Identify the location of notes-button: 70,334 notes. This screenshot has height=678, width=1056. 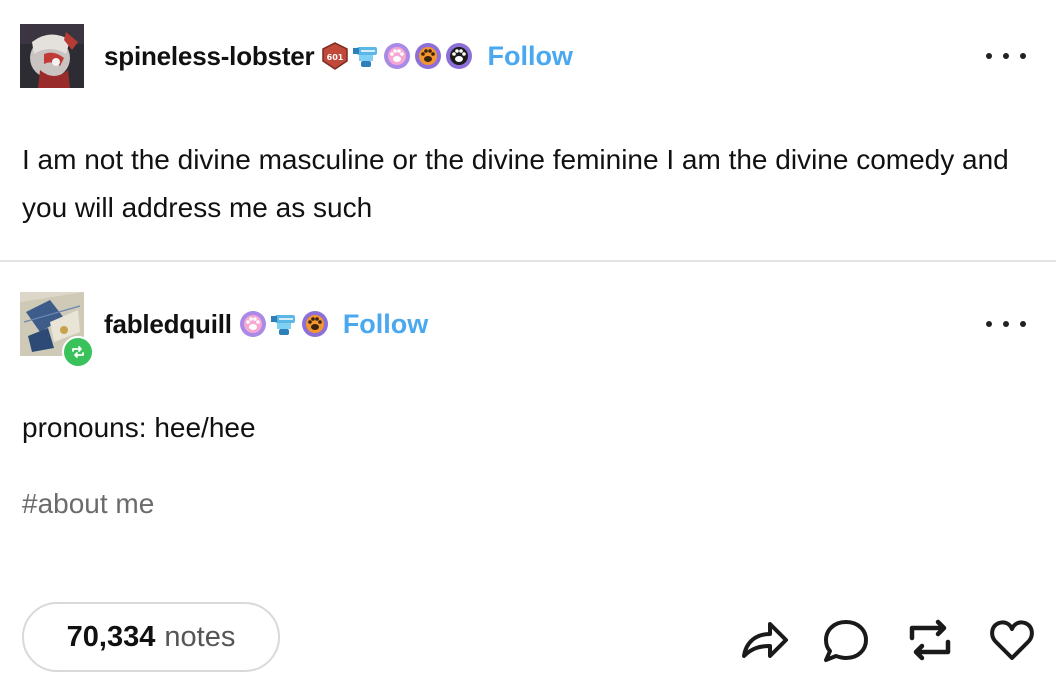
(151, 637).